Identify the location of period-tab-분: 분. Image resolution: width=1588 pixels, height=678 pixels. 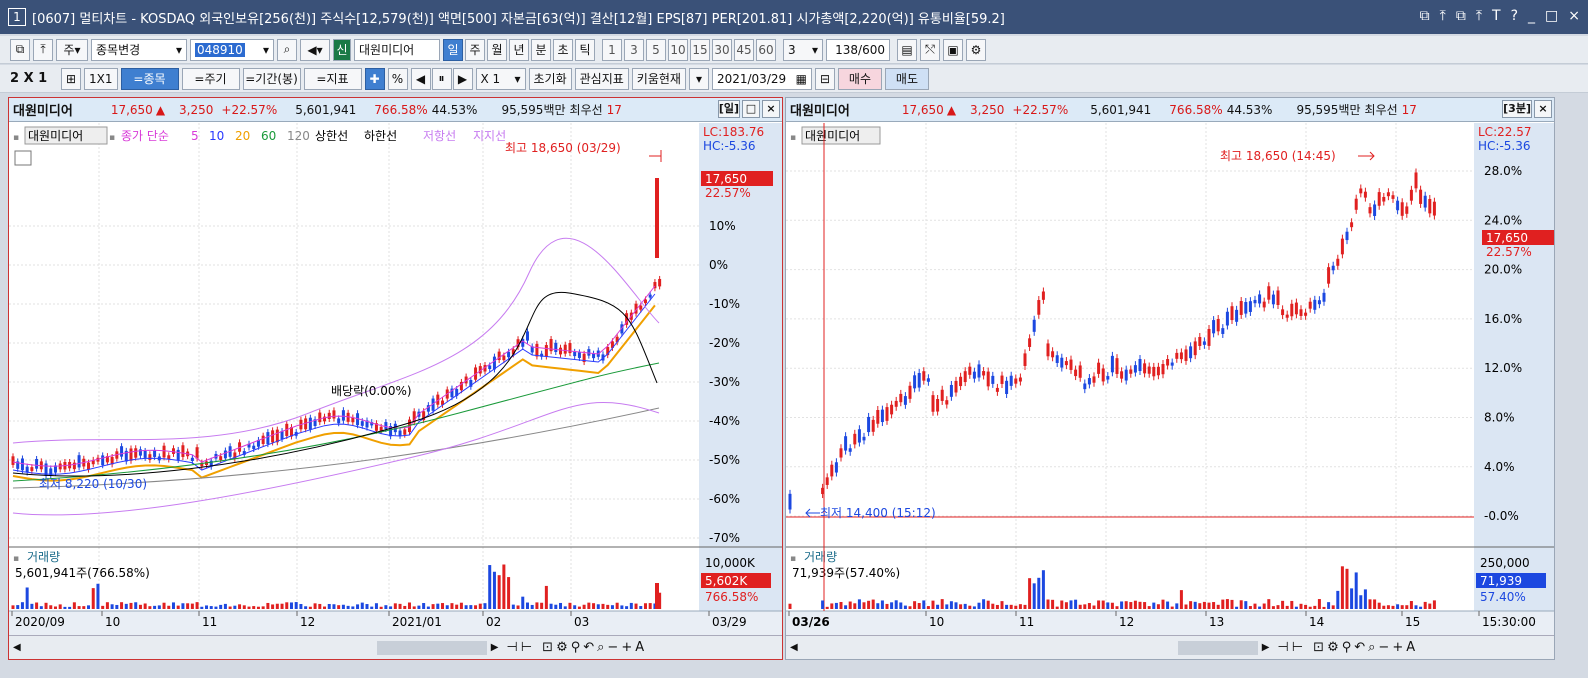
(541, 49).